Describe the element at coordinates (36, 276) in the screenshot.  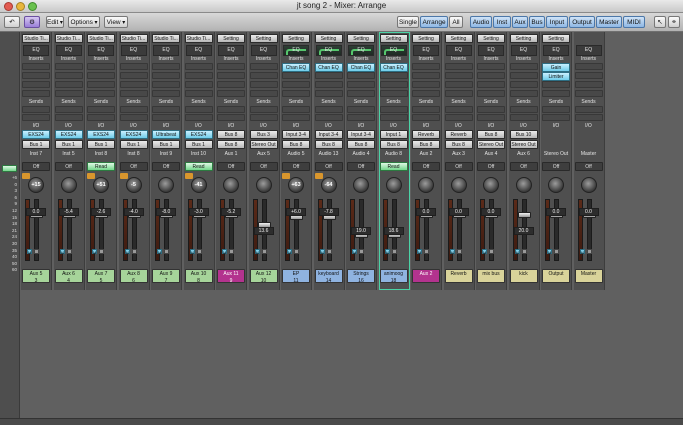
I see `track-name: Aux 53` at that location.